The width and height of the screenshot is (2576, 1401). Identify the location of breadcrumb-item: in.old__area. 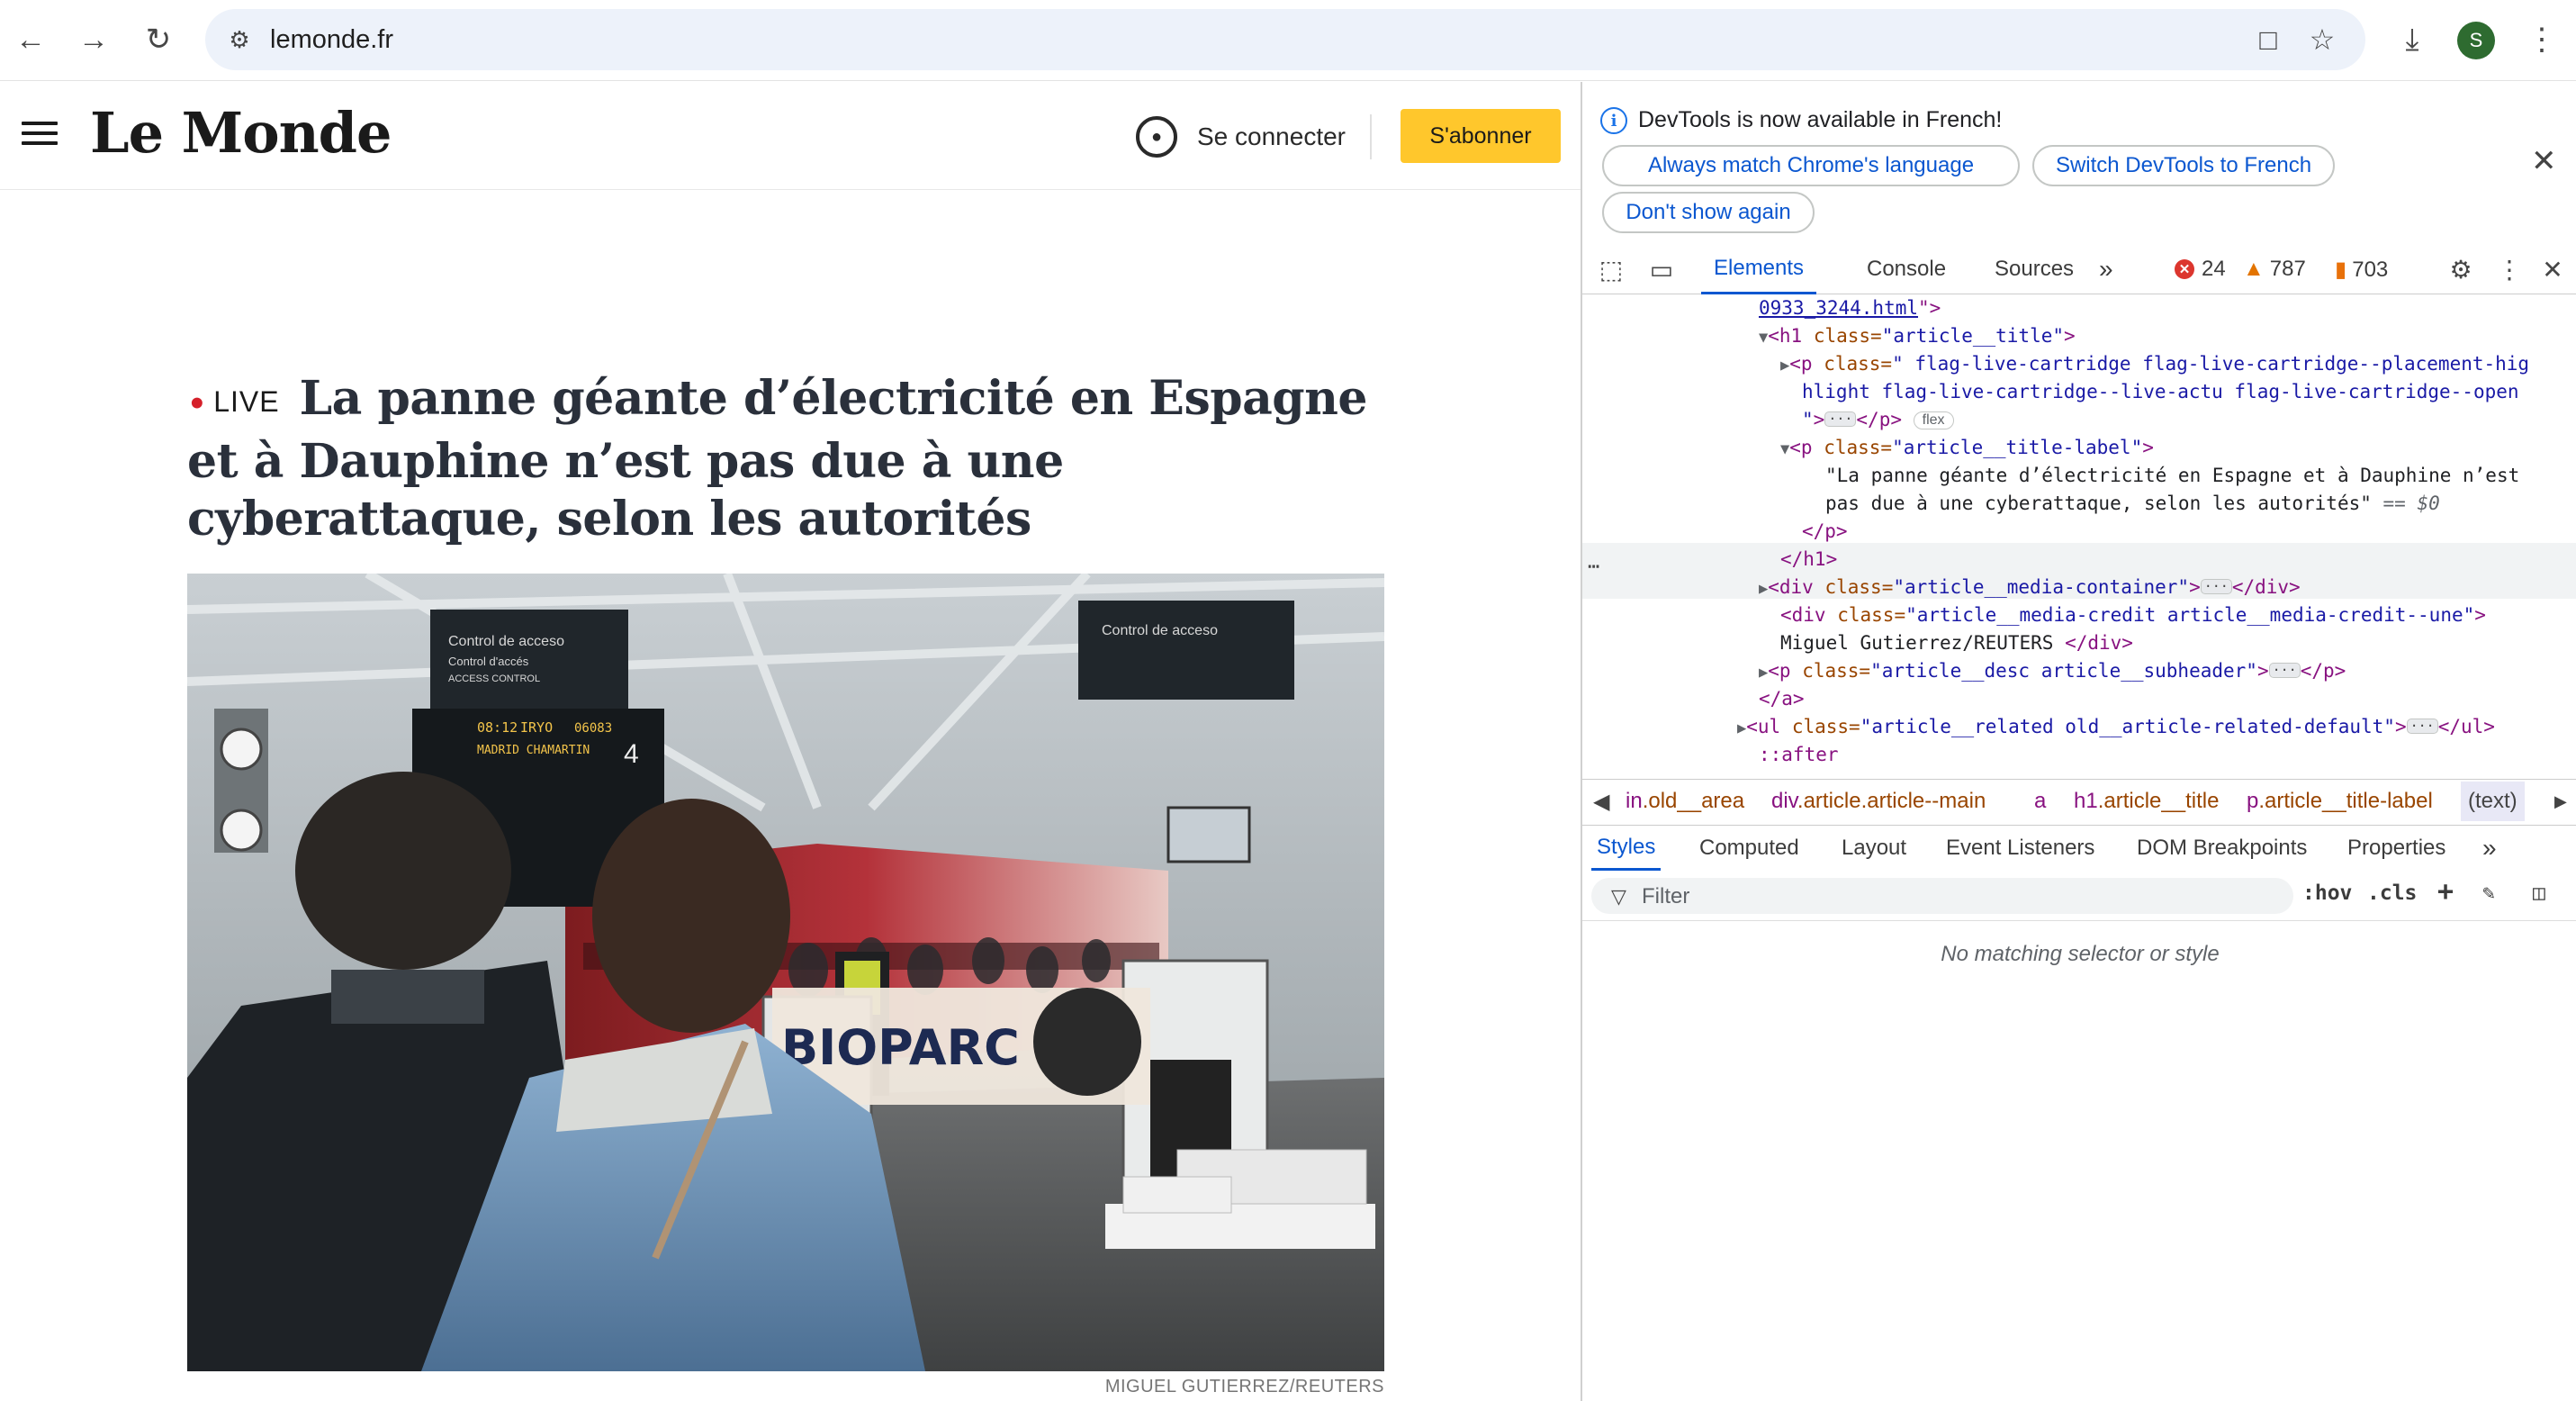
(1685, 801).